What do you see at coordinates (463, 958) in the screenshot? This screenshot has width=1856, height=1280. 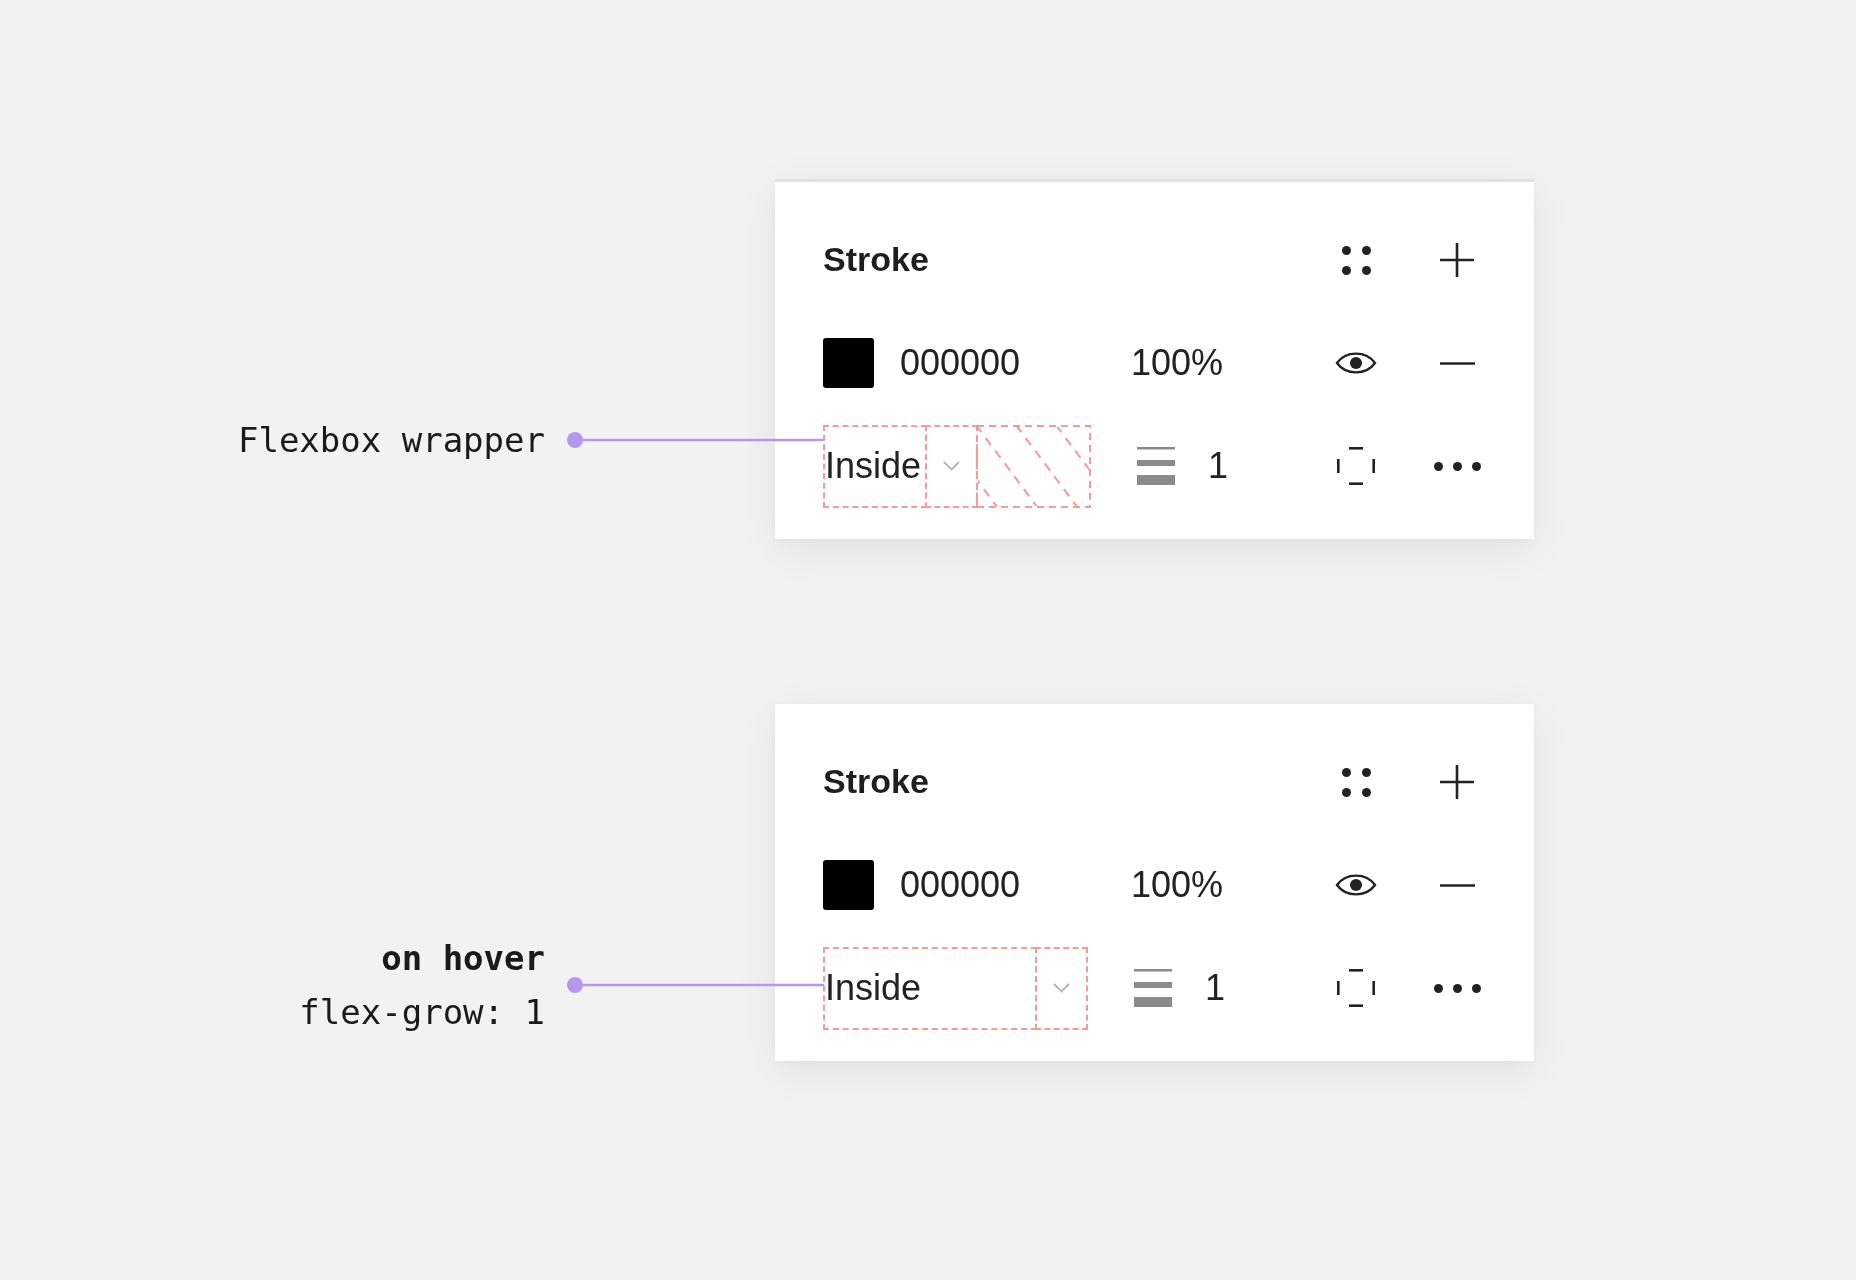 I see `annotation-text: on hover` at bounding box center [463, 958].